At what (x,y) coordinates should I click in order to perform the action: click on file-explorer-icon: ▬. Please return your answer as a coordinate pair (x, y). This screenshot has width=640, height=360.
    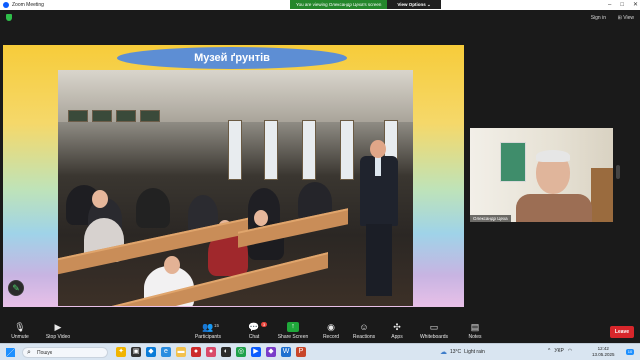
    Looking at the image, I should click on (181, 352).